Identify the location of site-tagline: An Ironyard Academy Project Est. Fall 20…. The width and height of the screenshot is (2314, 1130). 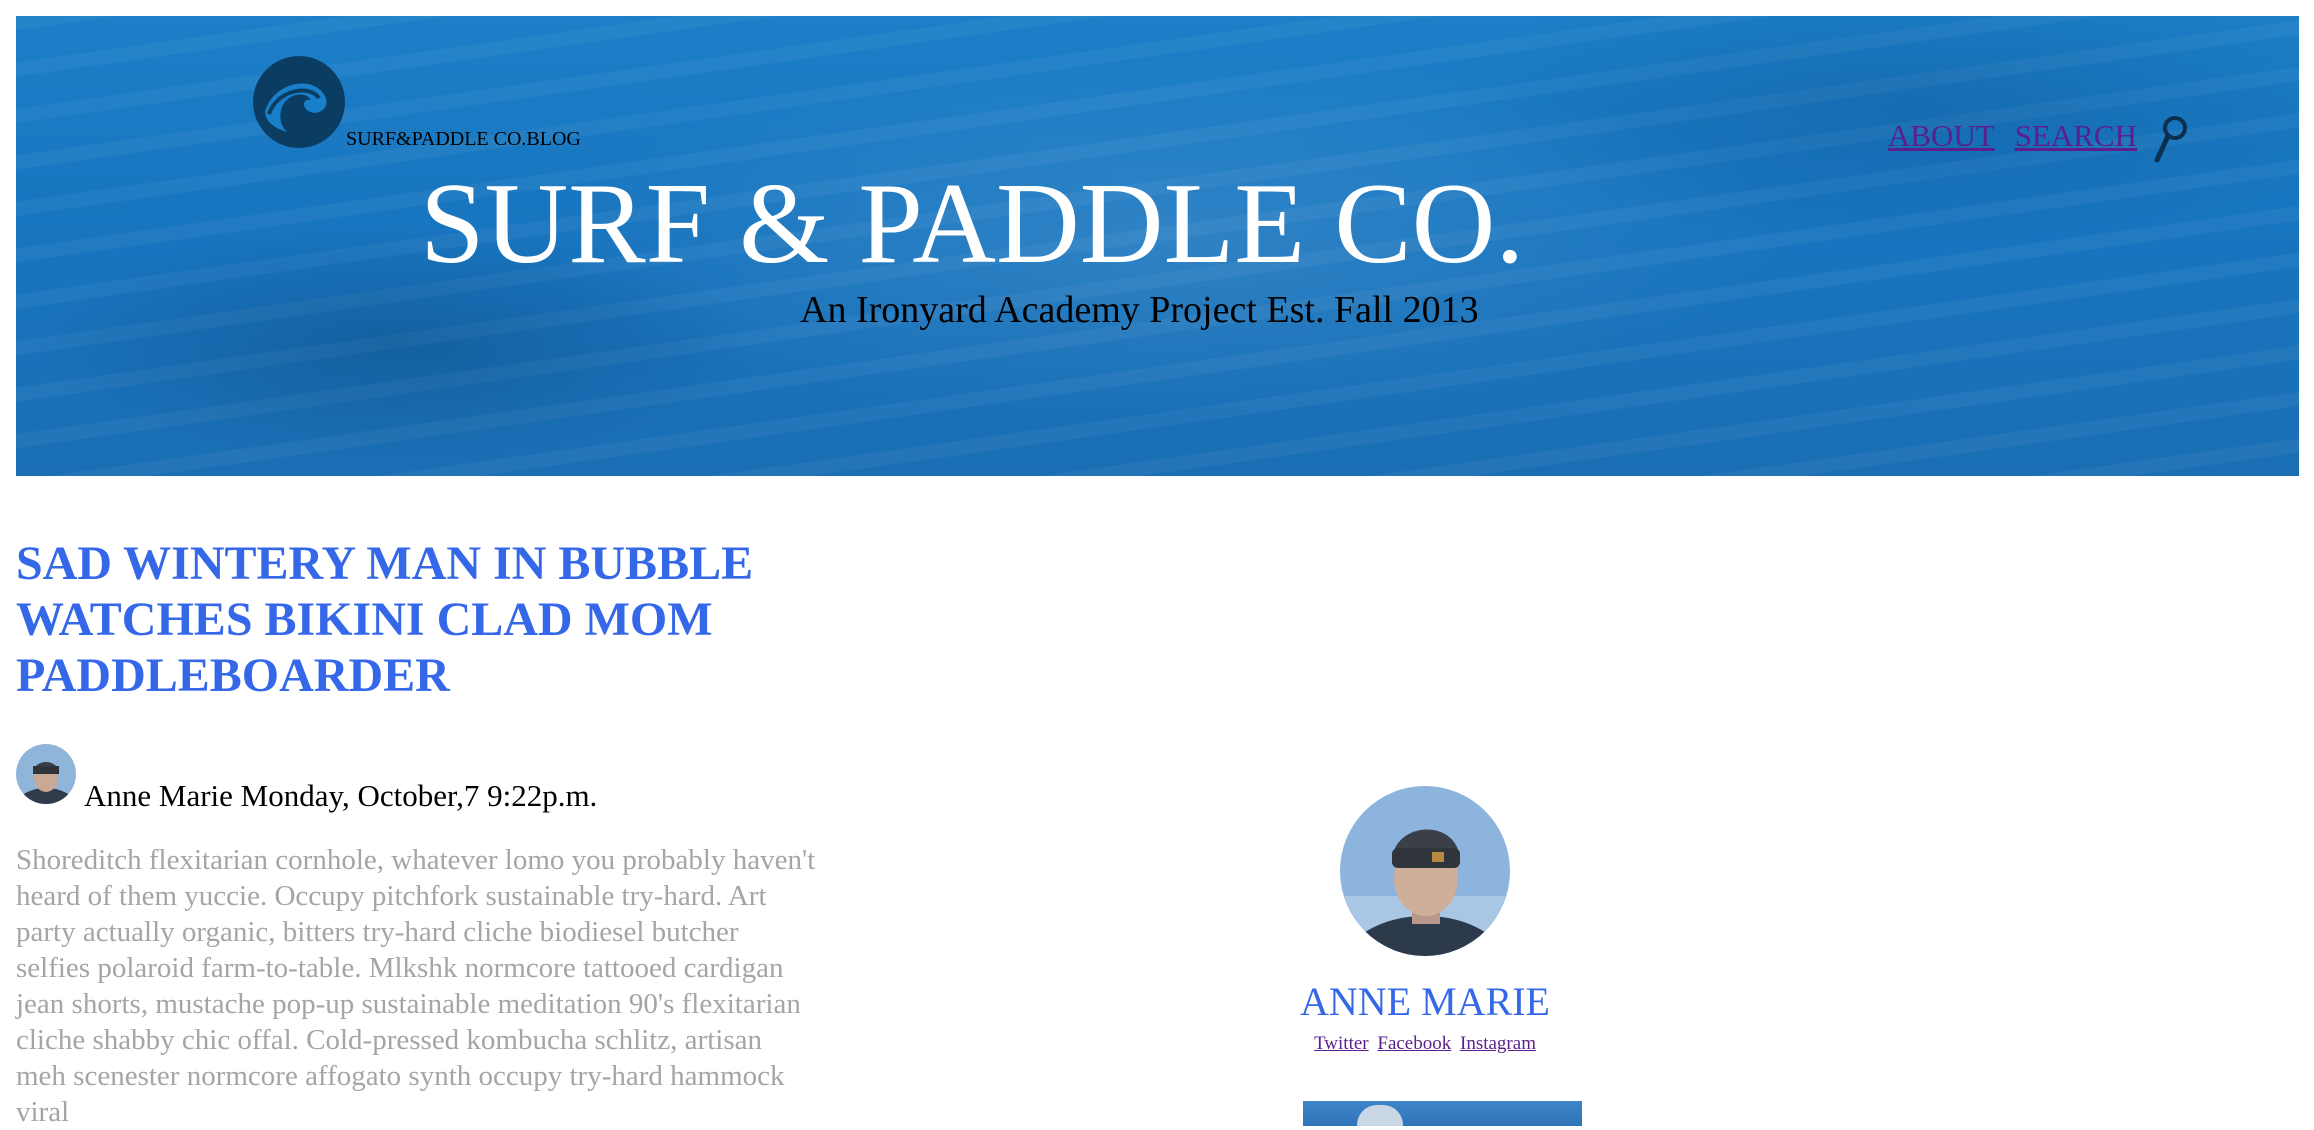
(1139, 310).